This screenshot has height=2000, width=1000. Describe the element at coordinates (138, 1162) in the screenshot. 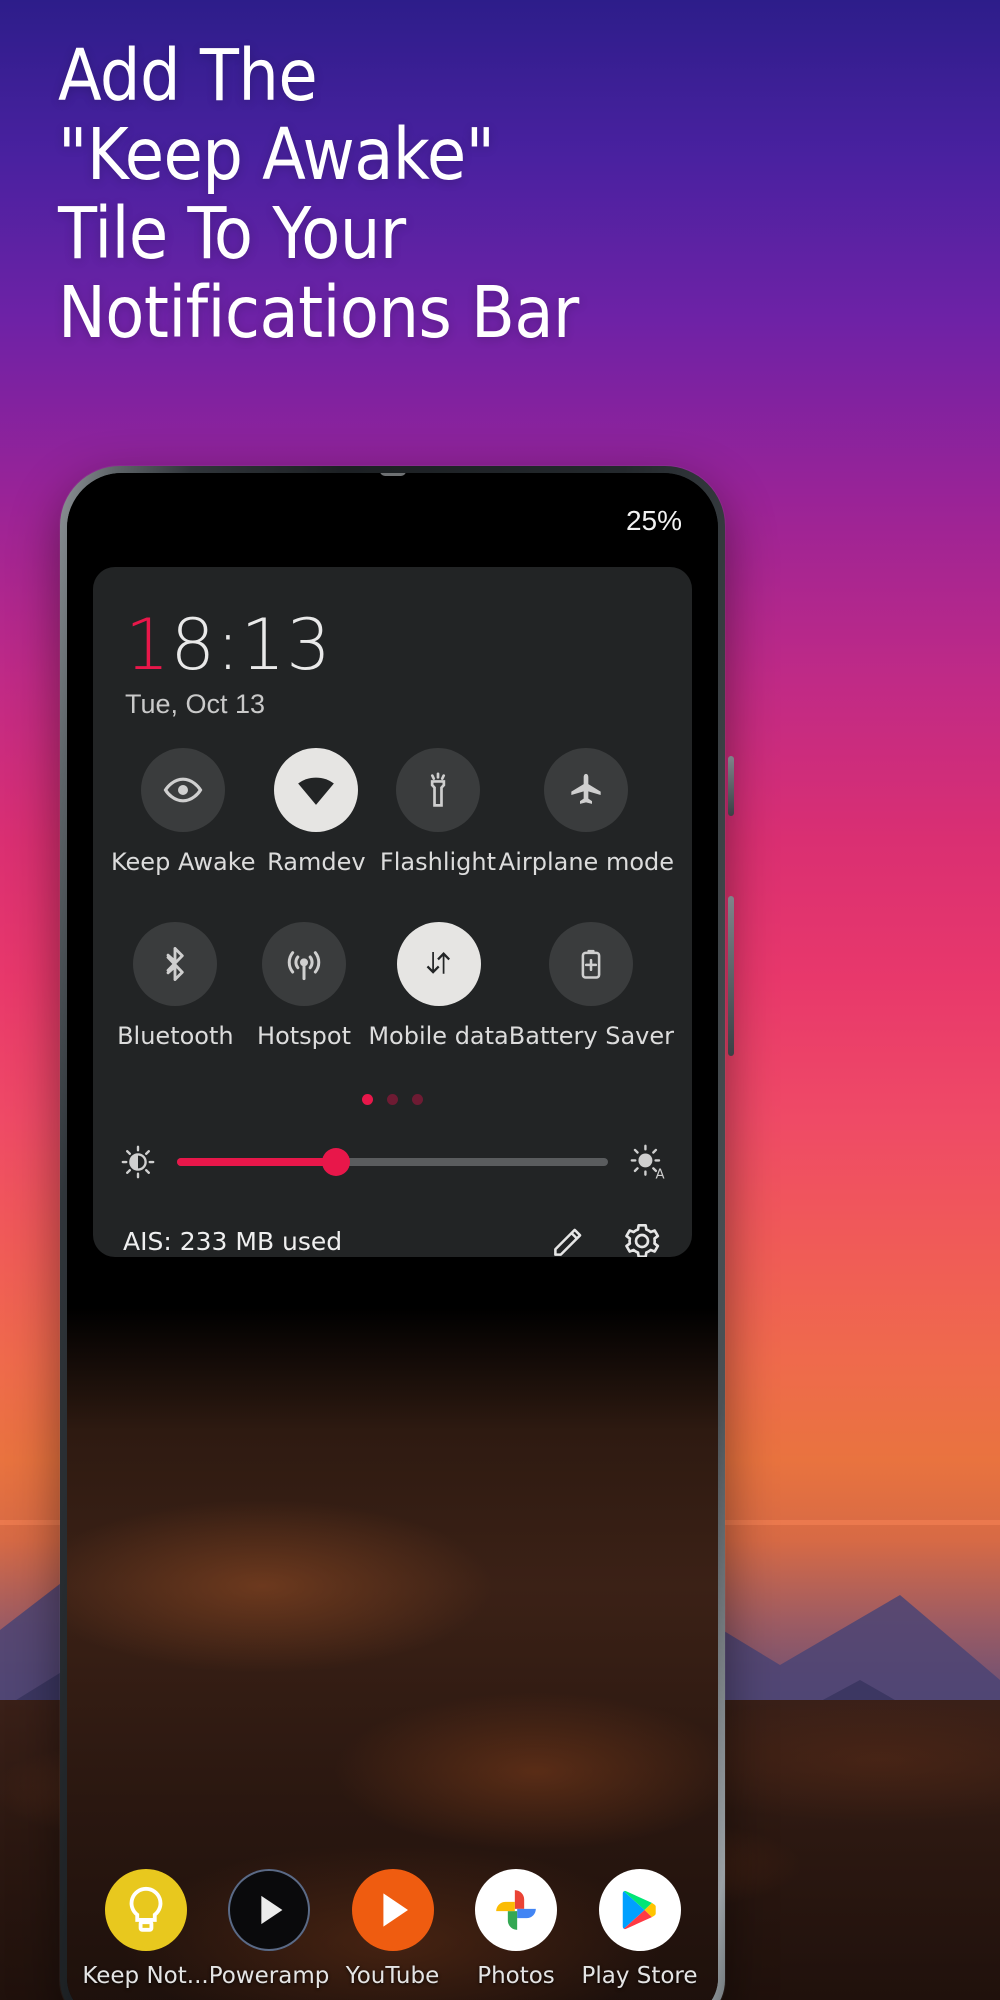

I see `brightness-low-icon` at that location.